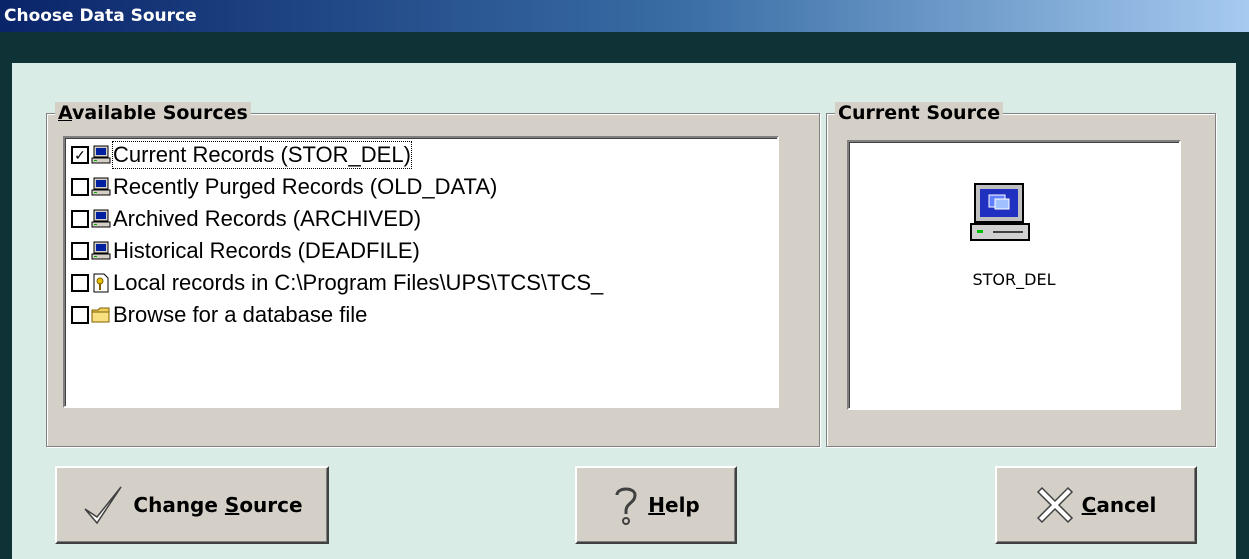 This screenshot has height=559, width=1249. I want to click on question-mark-icon, so click(626, 506).